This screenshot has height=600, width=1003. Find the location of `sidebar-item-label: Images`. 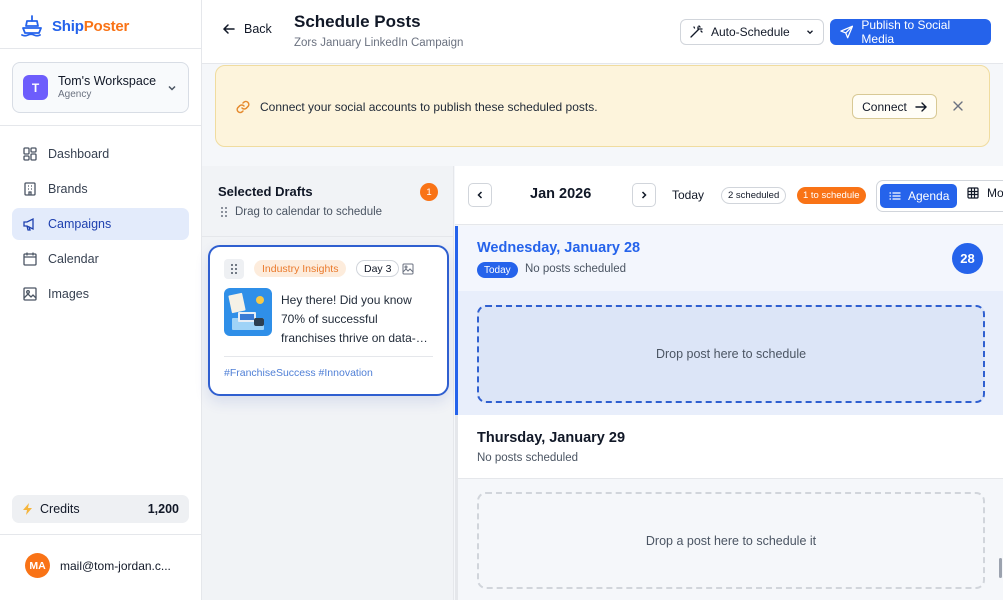

sidebar-item-label: Images is located at coordinates (68, 294).